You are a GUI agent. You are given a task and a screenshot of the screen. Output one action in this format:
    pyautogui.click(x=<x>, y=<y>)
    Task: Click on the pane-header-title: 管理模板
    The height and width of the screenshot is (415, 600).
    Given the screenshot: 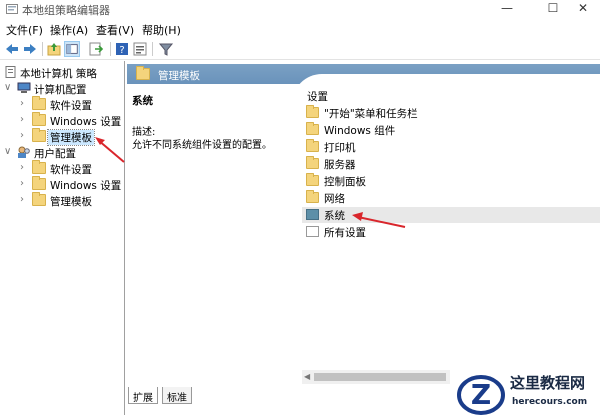 What is the action you would take?
    pyautogui.click(x=179, y=76)
    